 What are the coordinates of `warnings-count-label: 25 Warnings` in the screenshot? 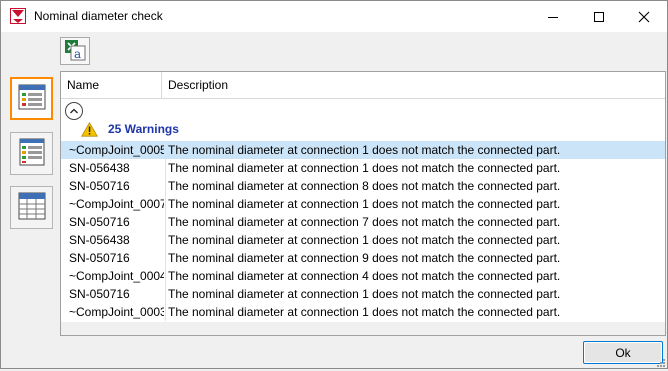 It's located at (143, 129).